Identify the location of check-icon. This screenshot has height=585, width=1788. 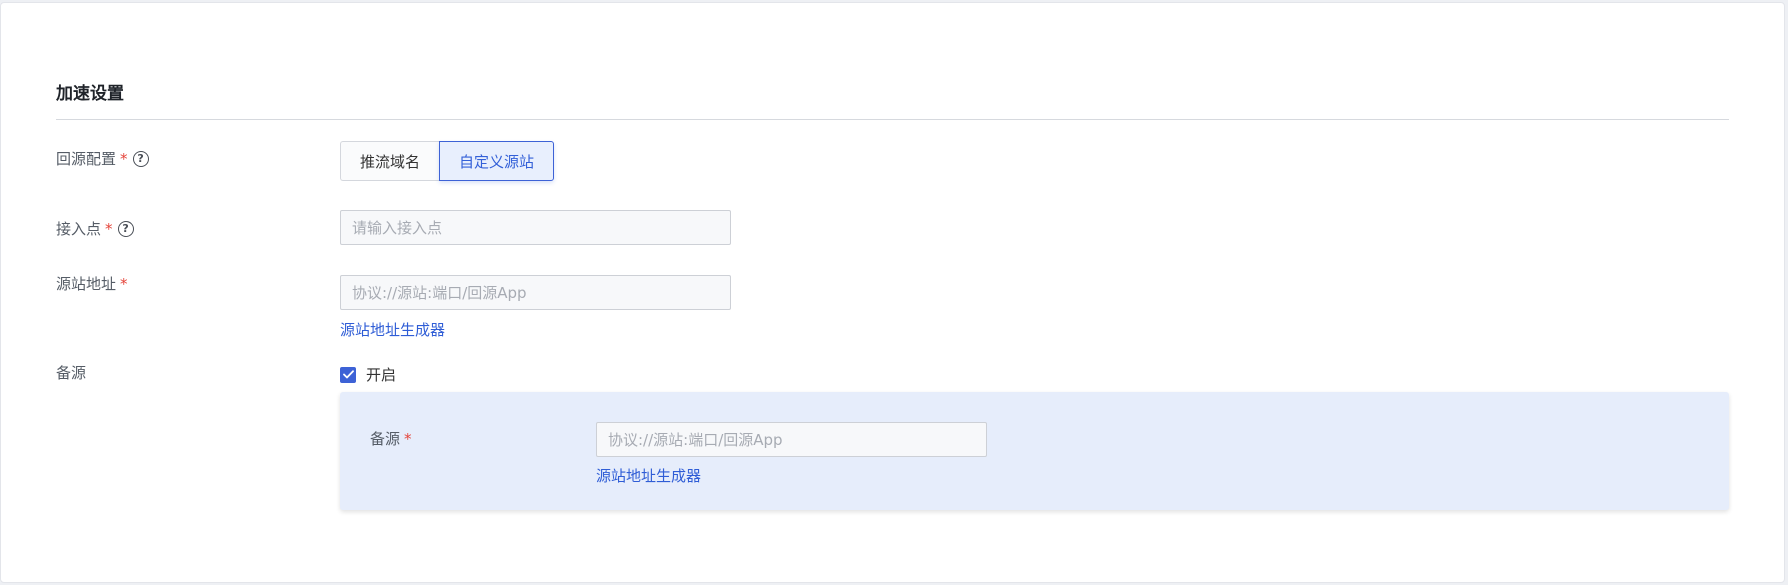
(348, 374).